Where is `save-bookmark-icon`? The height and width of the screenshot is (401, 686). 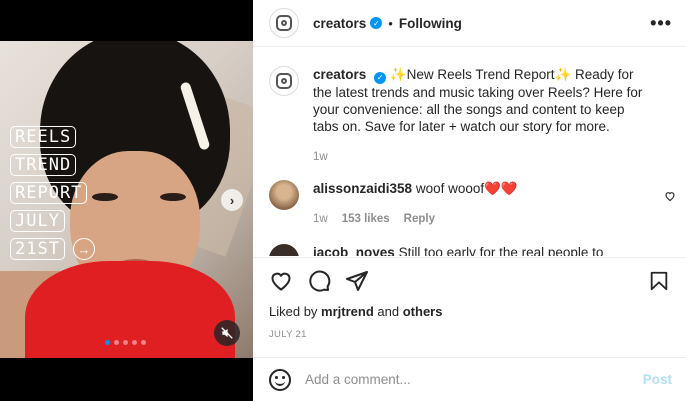
save-bookmark-icon is located at coordinates (659, 281).